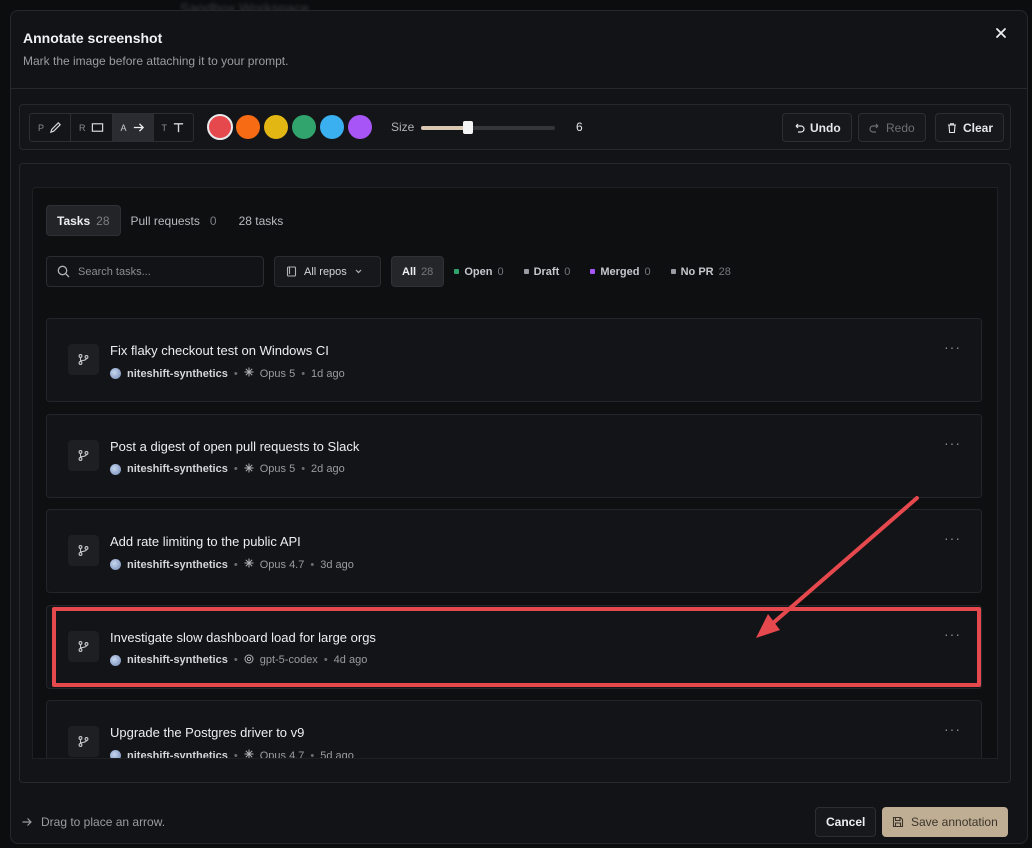  What do you see at coordinates (337, 564) in the screenshot?
I see `task-age: 3d ago` at bounding box center [337, 564].